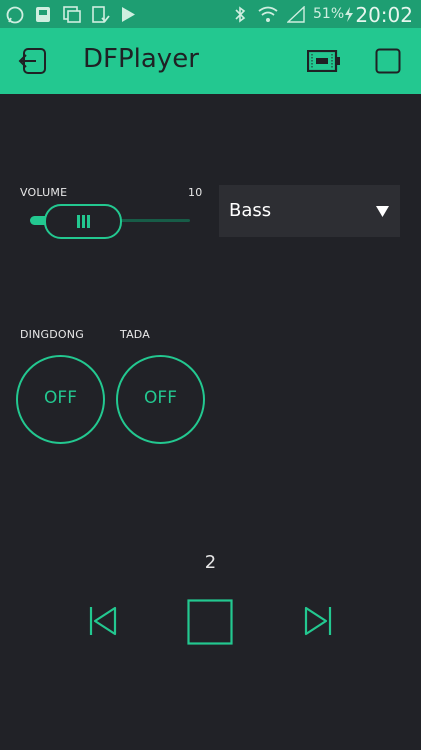  I want to click on charging-icon, so click(349, 14).